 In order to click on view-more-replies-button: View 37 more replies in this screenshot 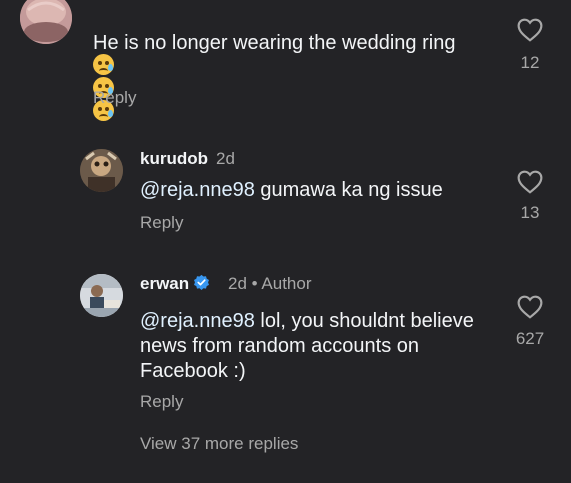, I will do `click(219, 444)`.